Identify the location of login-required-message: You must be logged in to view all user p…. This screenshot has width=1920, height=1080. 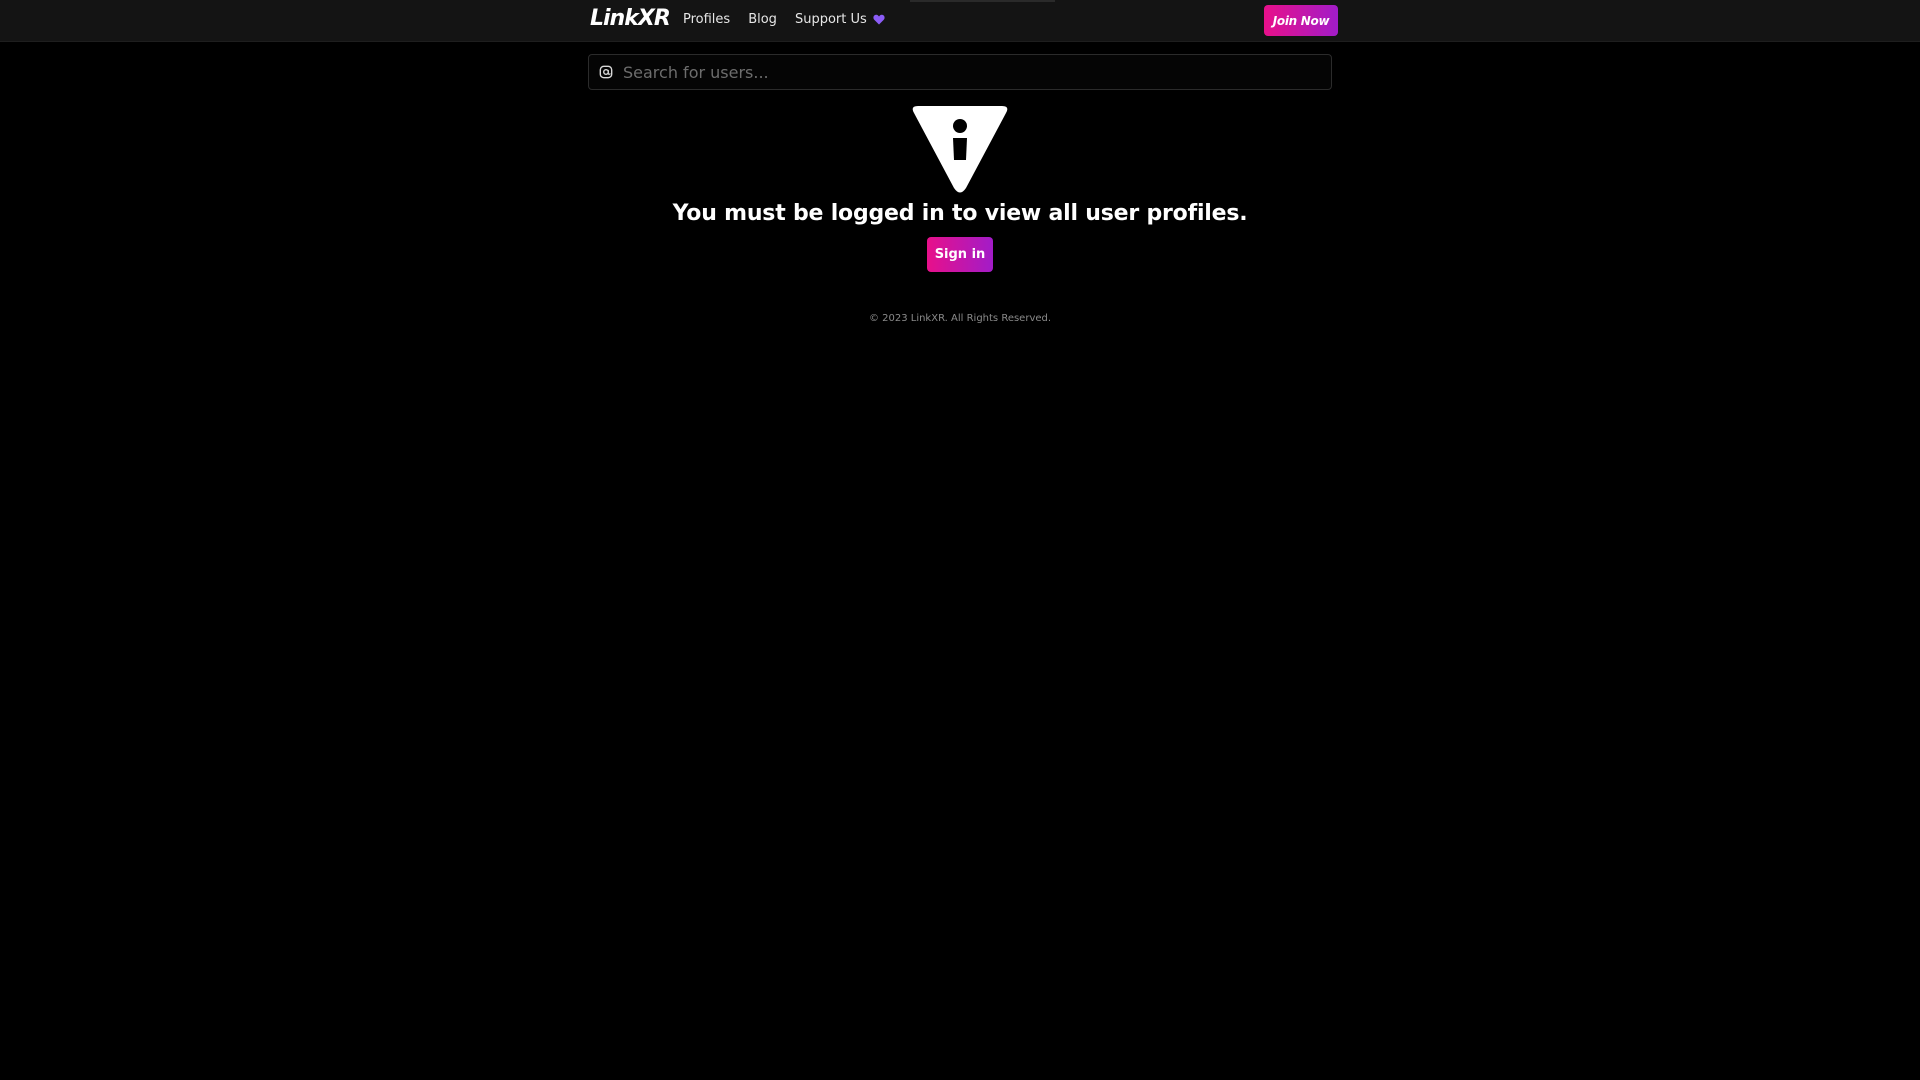
(960, 213).